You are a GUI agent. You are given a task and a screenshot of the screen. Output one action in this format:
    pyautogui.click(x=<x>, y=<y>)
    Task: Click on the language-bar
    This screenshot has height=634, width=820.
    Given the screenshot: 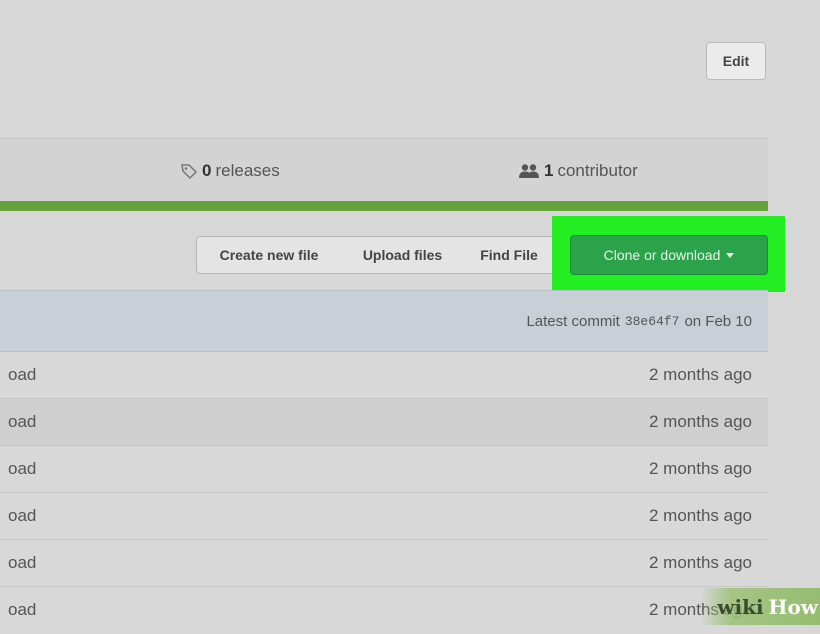 What is the action you would take?
    pyautogui.click(x=384, y=206)
    